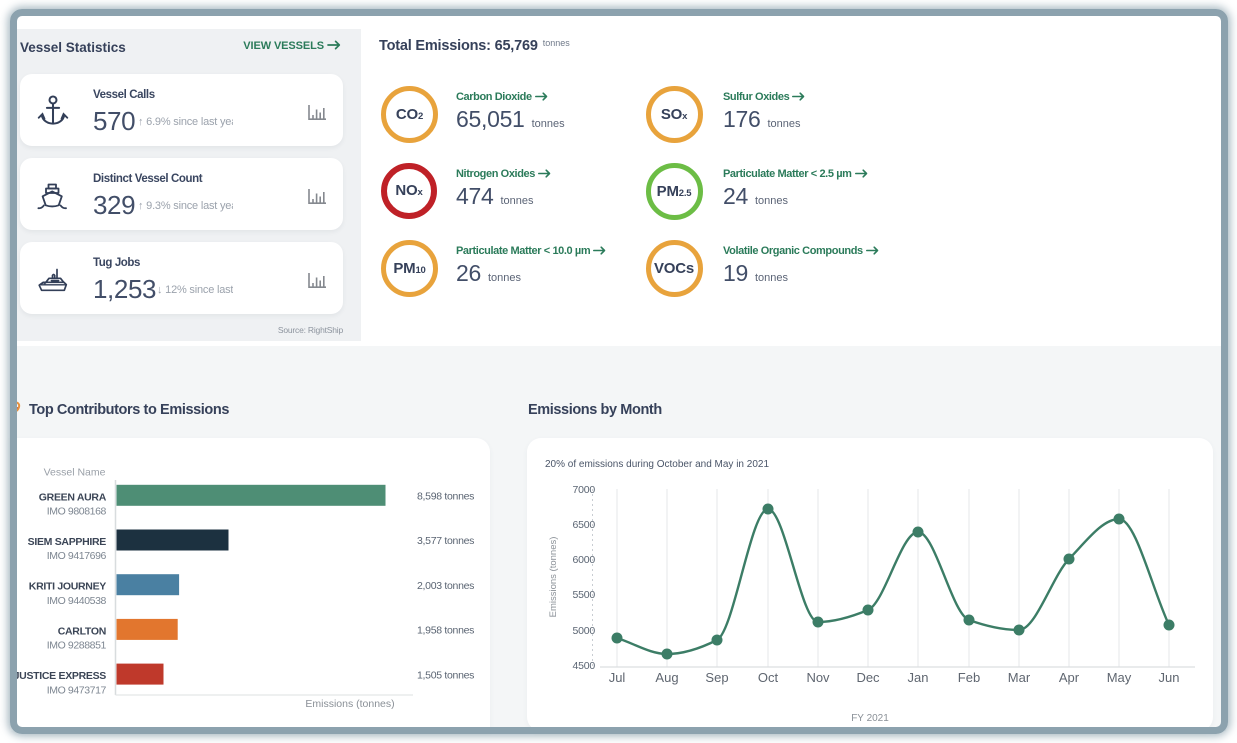  What do you see at coordinates (75, 473) in the screenshot?
I see `svg-text: Vessel Name` at bounding box center [75, 473].